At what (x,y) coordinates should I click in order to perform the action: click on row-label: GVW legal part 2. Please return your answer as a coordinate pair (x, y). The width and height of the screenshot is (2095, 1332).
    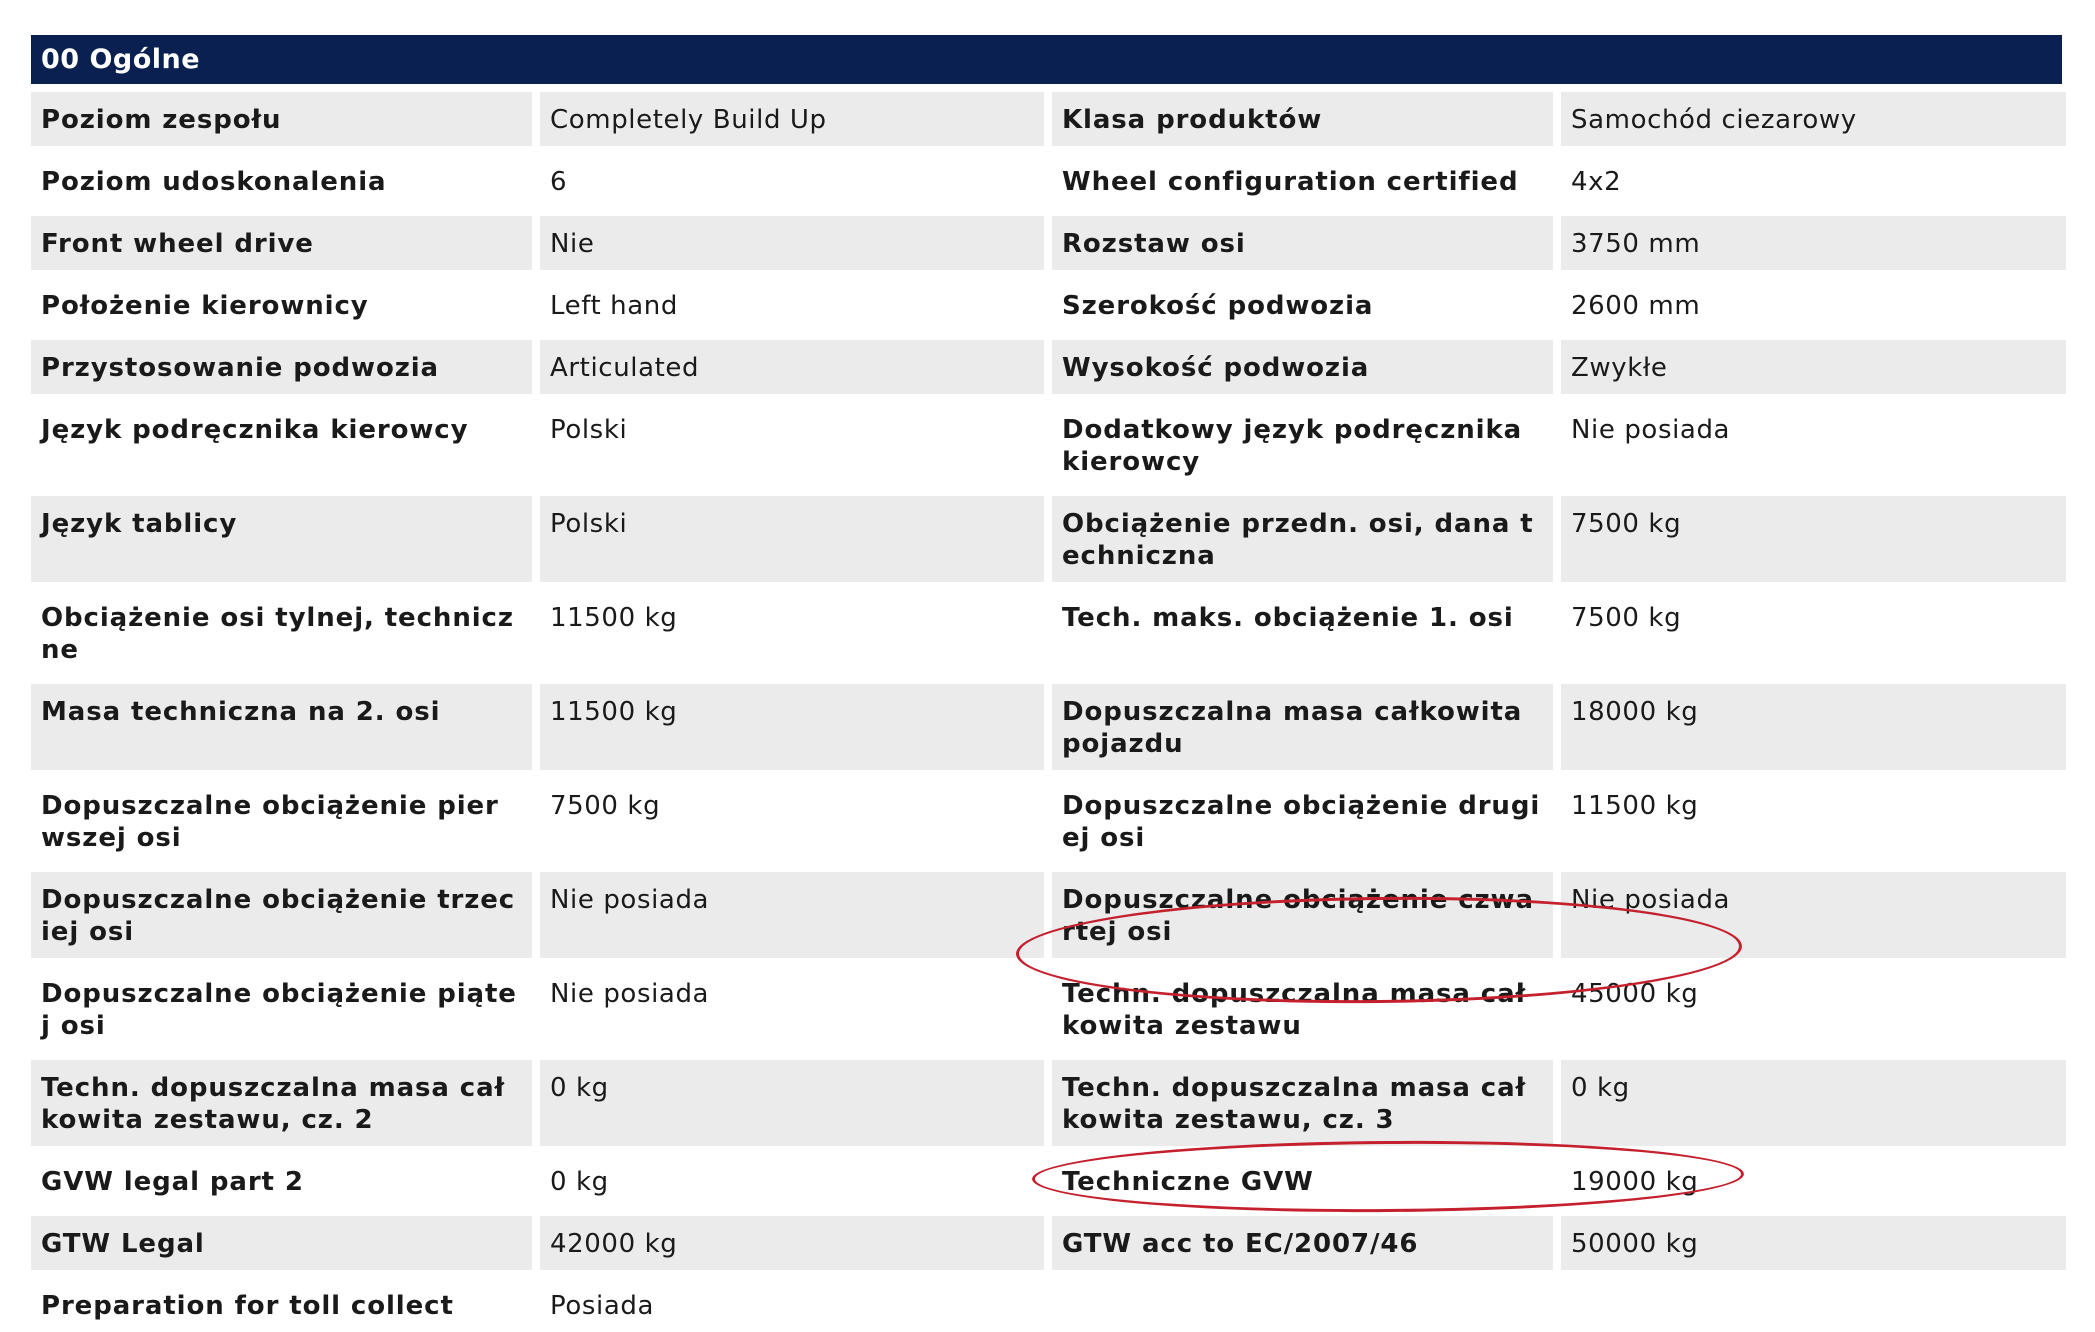
    Looking at the image, I should click on (172, 1182).